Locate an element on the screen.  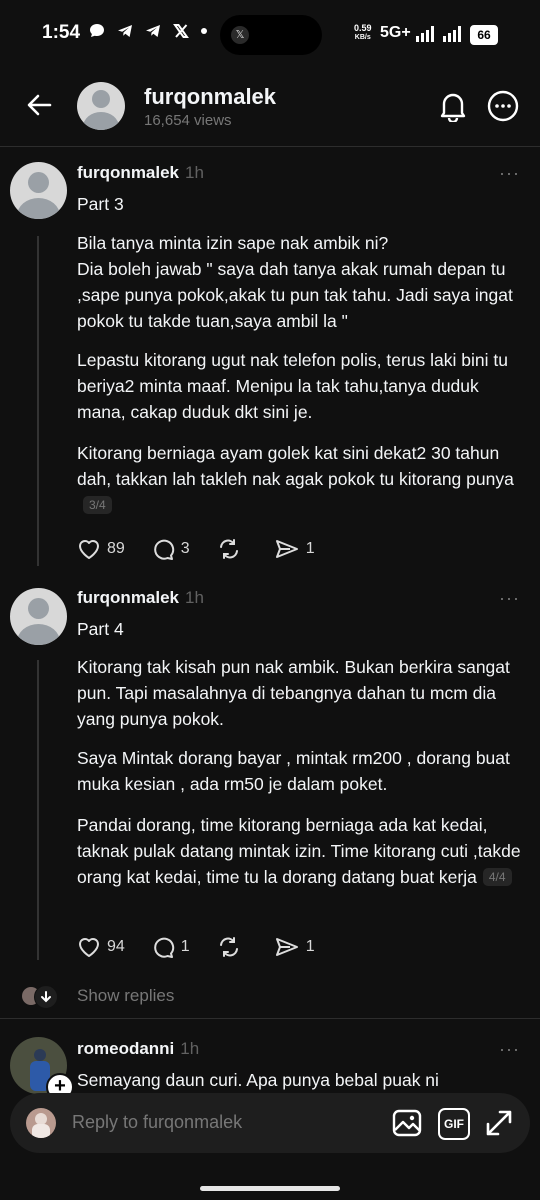
reply-avatars is located at coordinates (40, 997).